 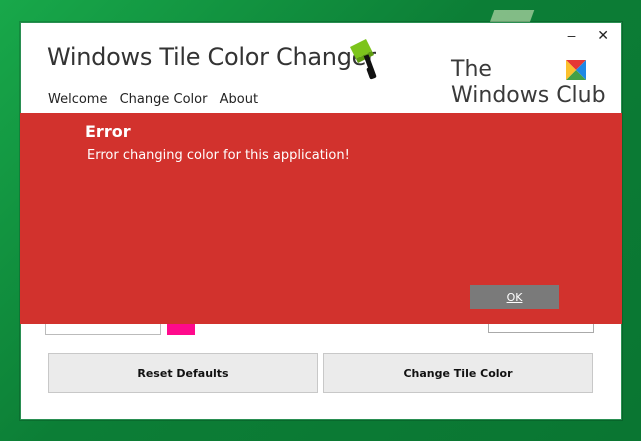 I want to click on reset-defaults-button: Reset Defaults, so click(x=183, y=373).